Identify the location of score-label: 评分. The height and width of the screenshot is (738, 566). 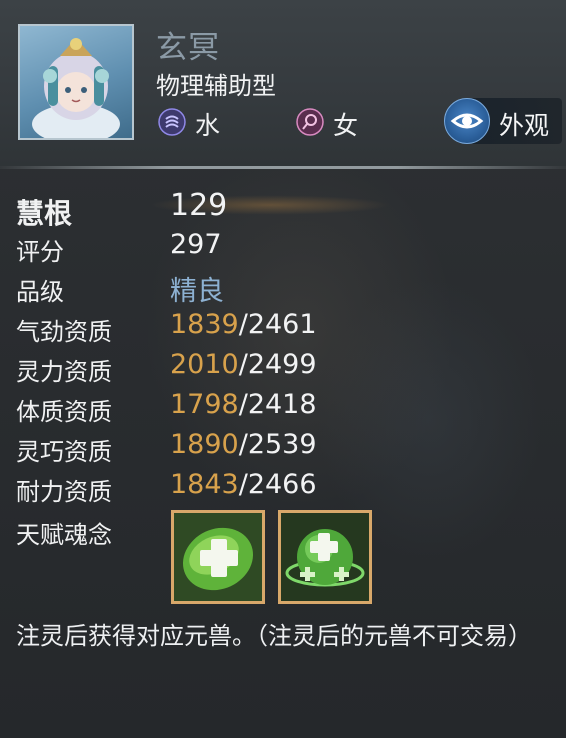
(40, 252).